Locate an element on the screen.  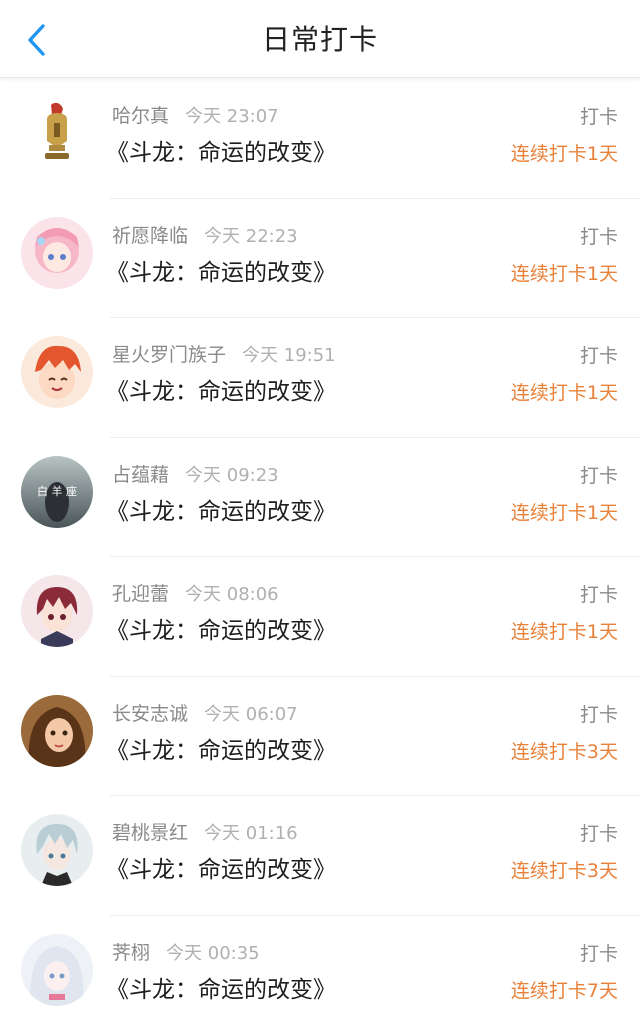
timestamp: 今天 00:35 is located at coordinates (213, 953).